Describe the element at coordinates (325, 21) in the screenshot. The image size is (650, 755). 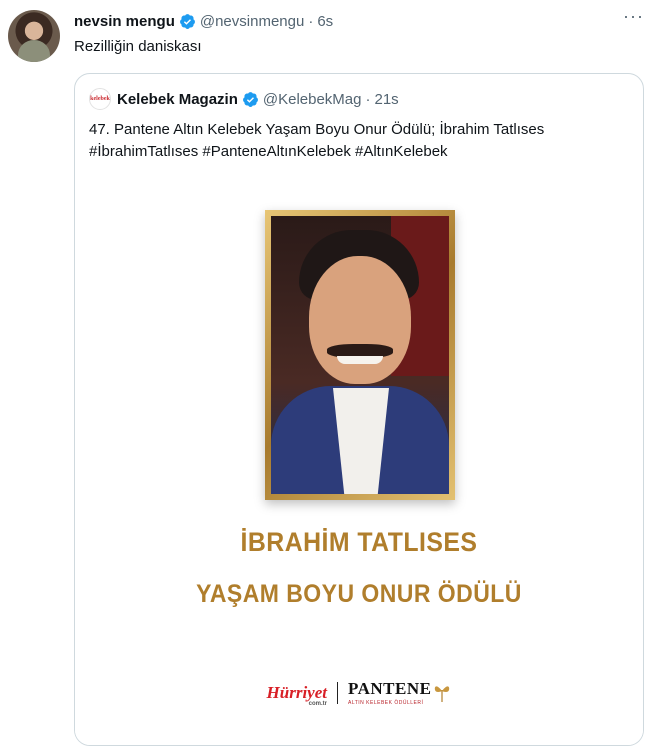
I see `tweet-time: 6s` at that location.